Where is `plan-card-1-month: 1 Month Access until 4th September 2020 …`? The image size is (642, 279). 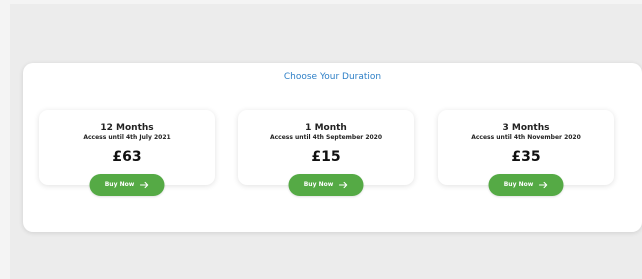 plan-card-1-month: 1 Month Access until 4th September 2020 … is located at coordinates (326, 153).